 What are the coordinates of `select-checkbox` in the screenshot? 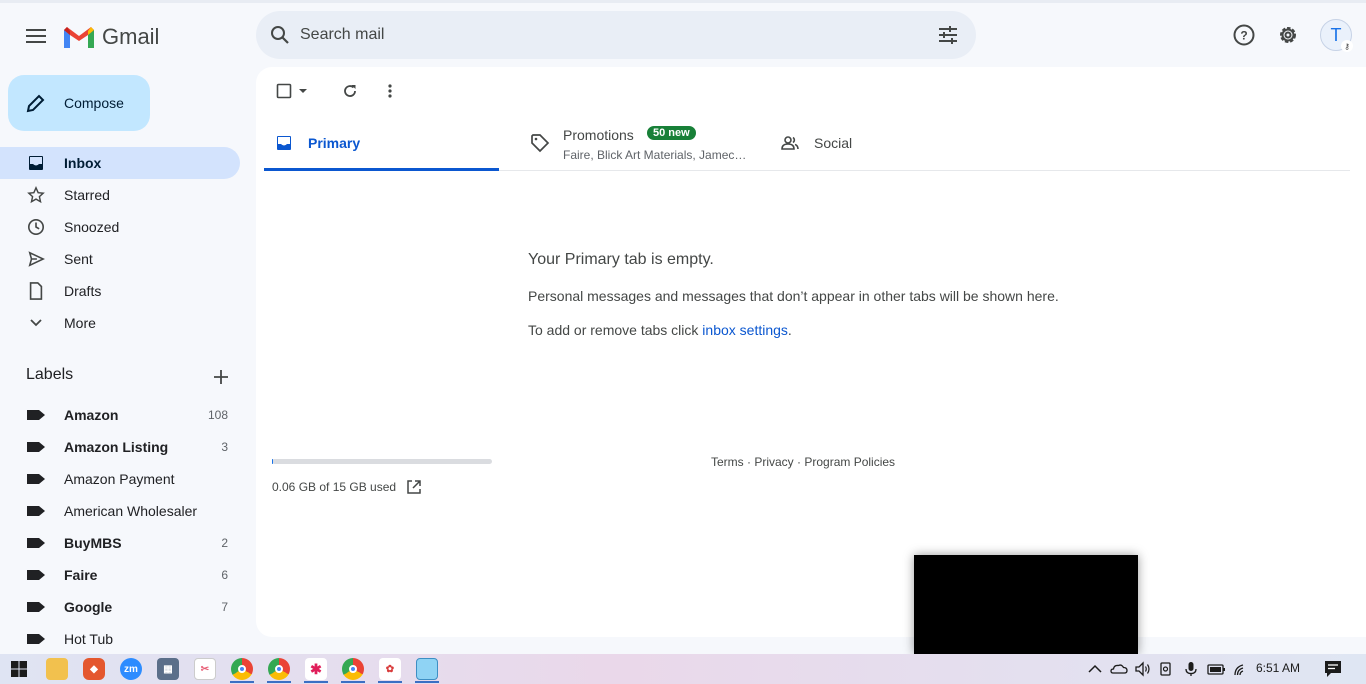 It's located at (284, 91).